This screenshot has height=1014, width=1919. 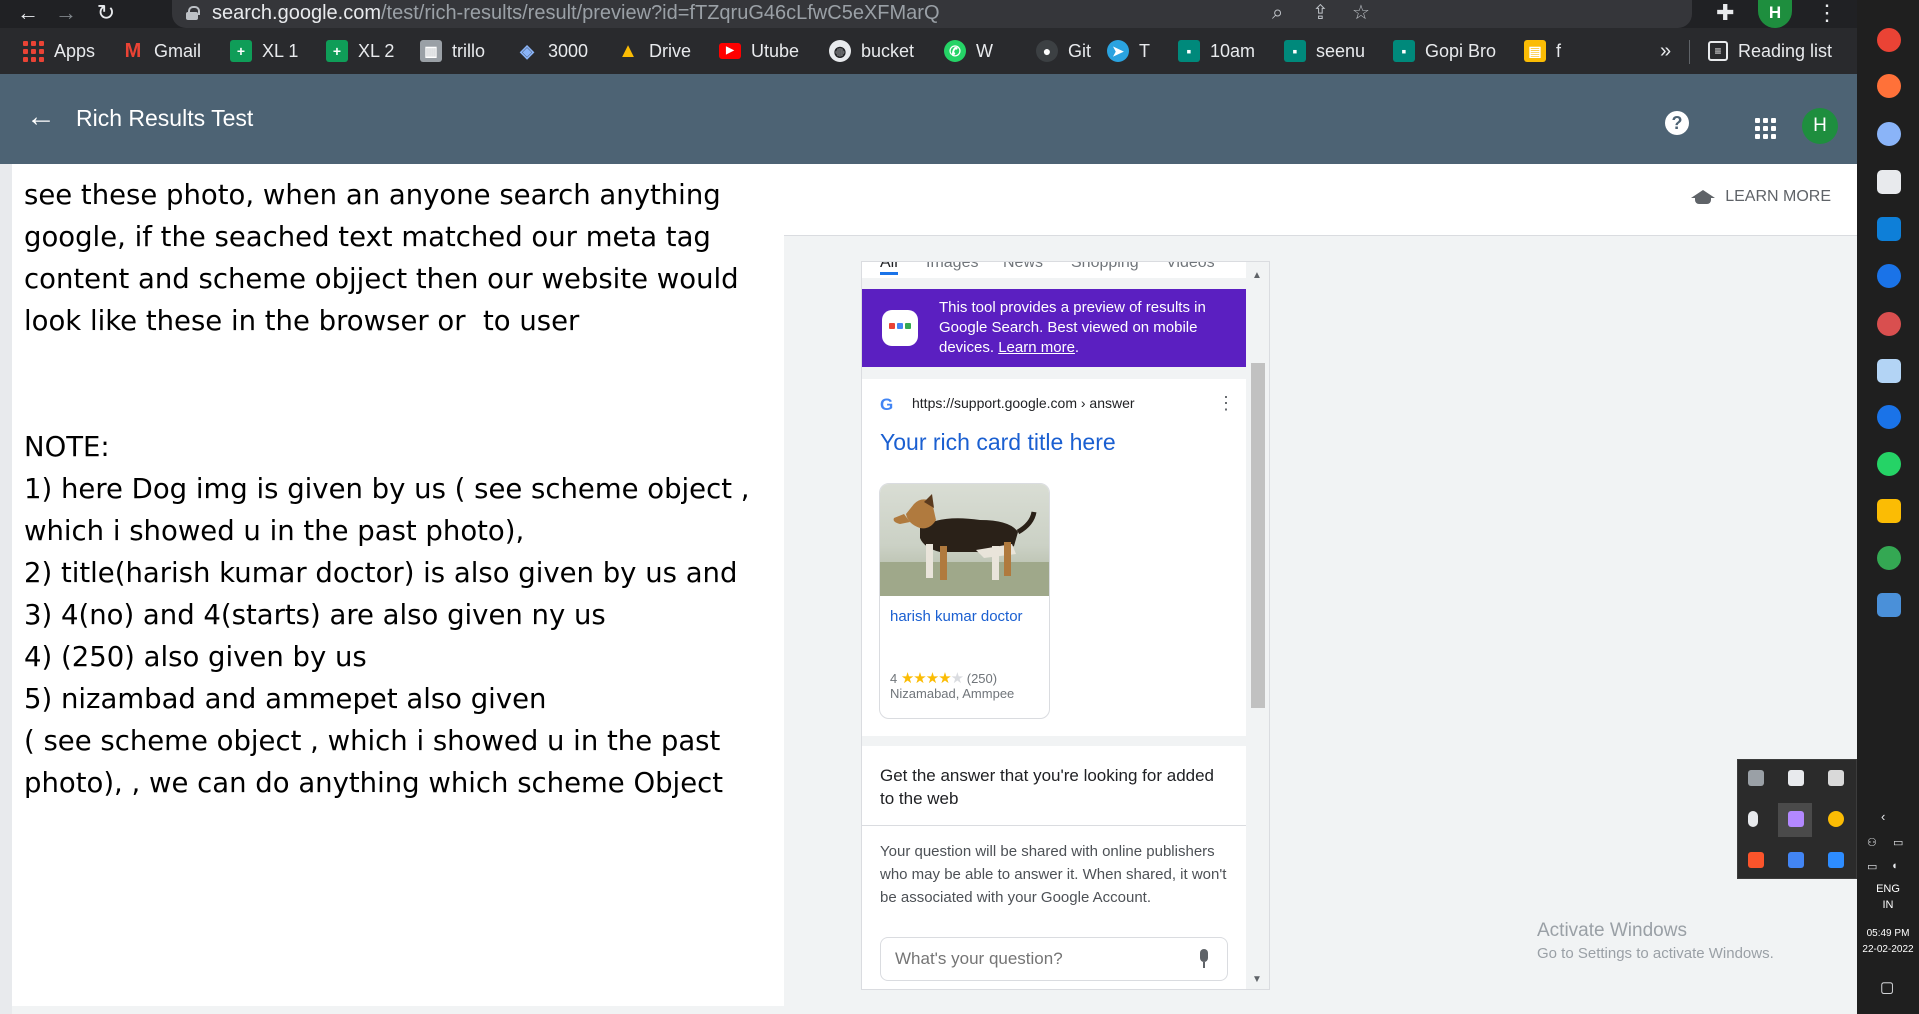 I want to click on bookmark-xl2: + XL 2, so click(x=360, y=51).